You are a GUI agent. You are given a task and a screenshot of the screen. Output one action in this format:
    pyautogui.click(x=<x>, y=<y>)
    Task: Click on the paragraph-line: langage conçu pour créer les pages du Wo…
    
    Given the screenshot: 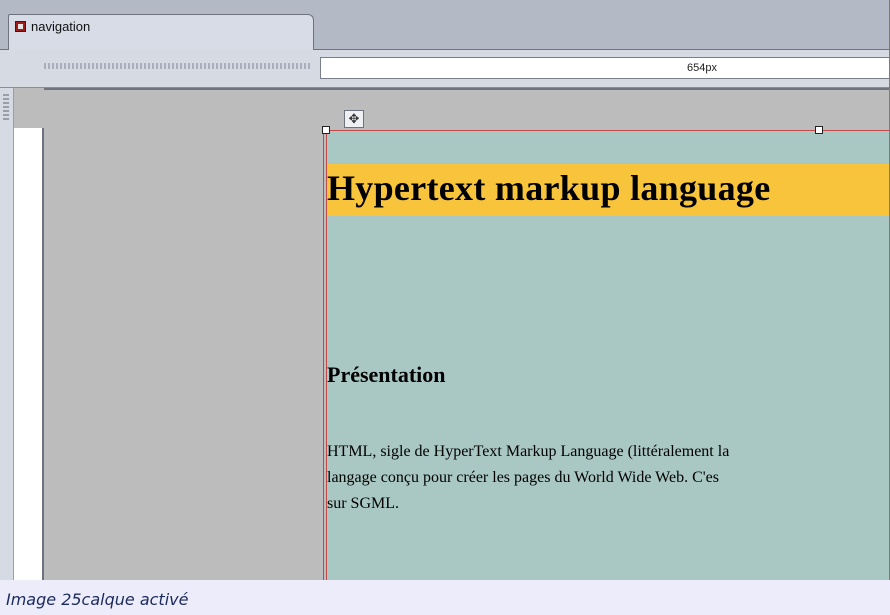 What is the action you would take?
    pyautogui.click(x=523, y=477)
    